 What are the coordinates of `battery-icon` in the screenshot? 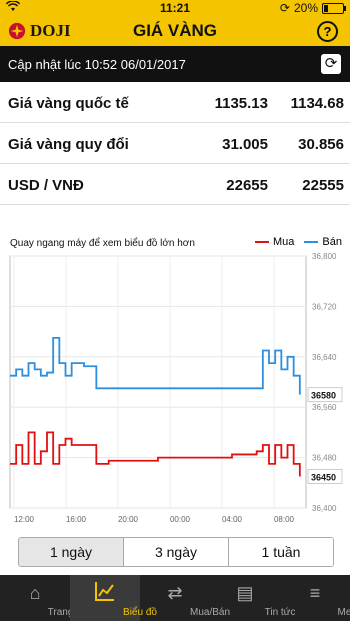 It's located at (334, 8).